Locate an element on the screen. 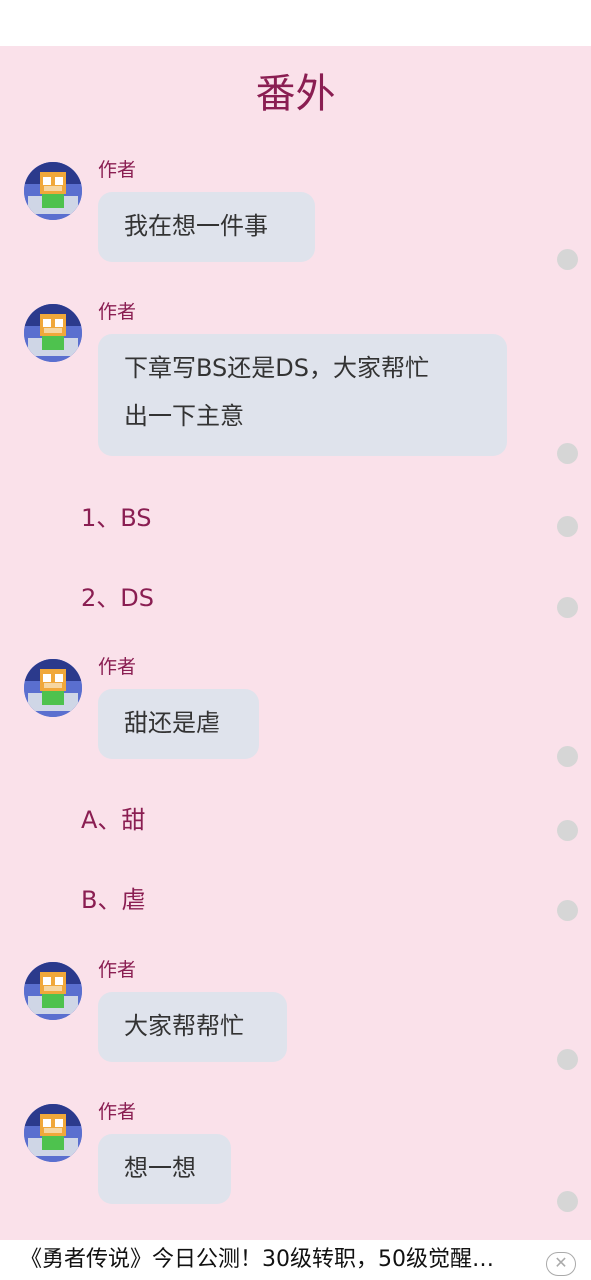 The height and width of the screenshot is (1280, 591). message-bubble: 我在想一件事 is located at coordinates (206, 227).